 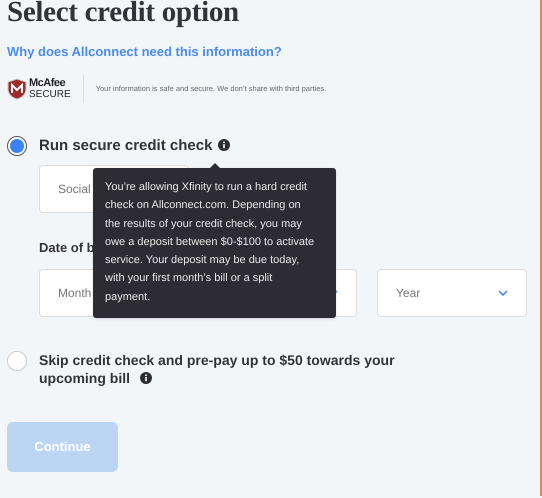 What do you see at coordinates (408, 293) in the screenshot?
I see `placeholder: Year` at bounding box center [408, 293].